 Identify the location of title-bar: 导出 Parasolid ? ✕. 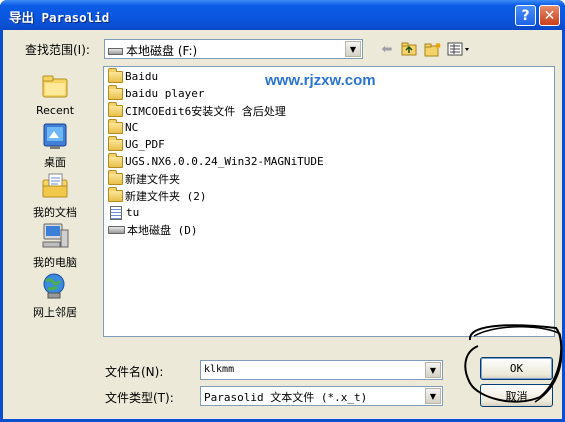
(282, 15).